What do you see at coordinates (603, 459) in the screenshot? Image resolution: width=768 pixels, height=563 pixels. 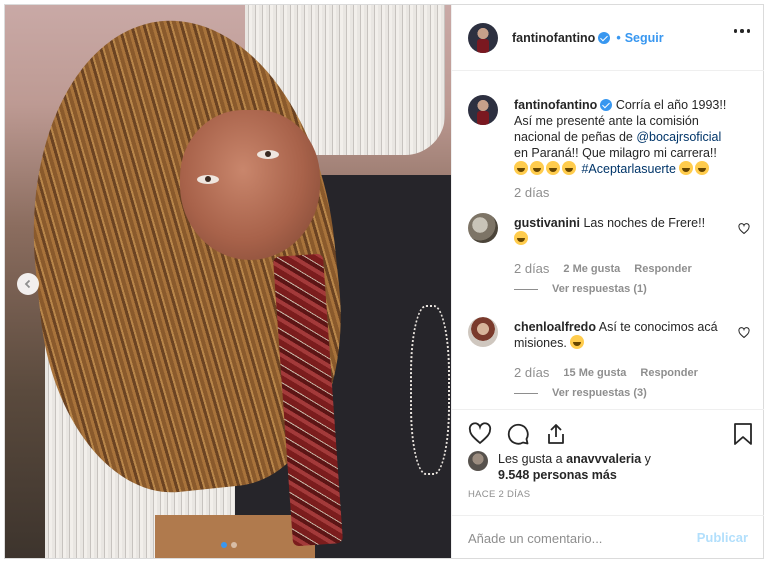 I see `likes-user: anavvvaleria` at bounding box center [603, 459].